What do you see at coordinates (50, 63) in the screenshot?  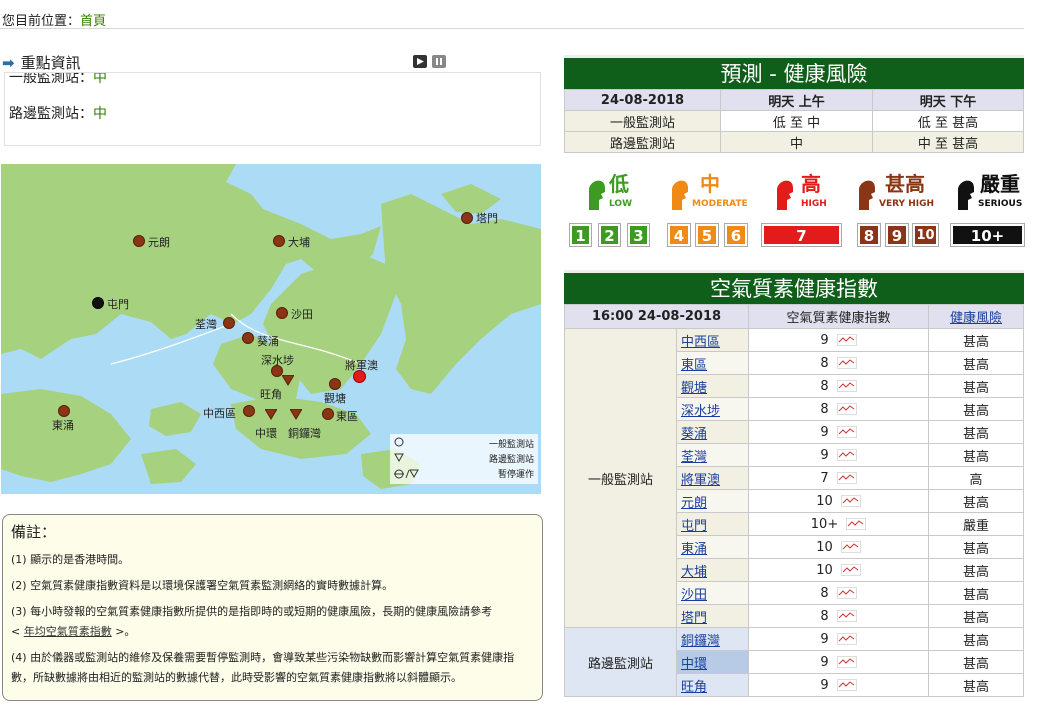 I see `news-title: 重點資訊` at bounding box center [50, 63].